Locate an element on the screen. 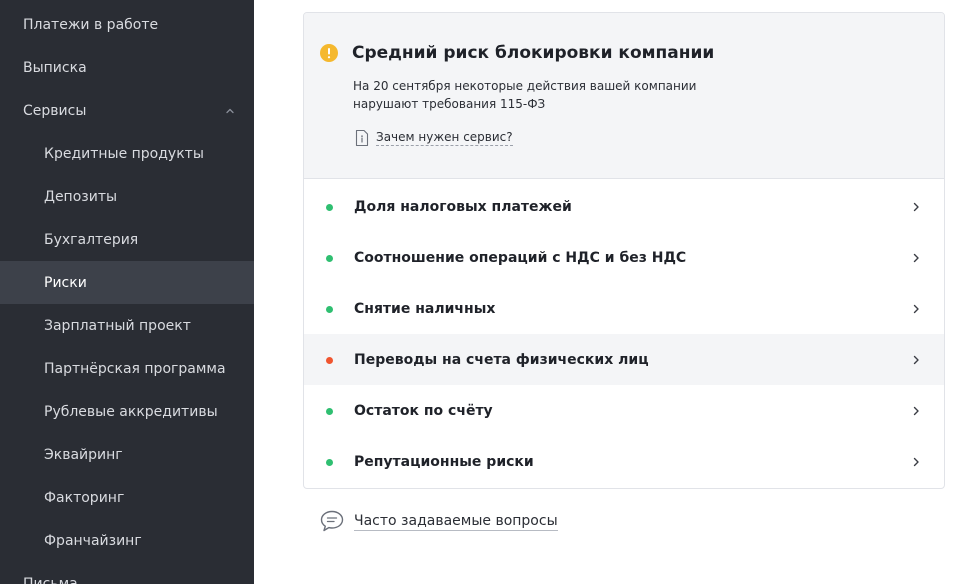 The image size is (955, 584). sidebar-item-statement: Выписка is located at coordinates (127, 67).